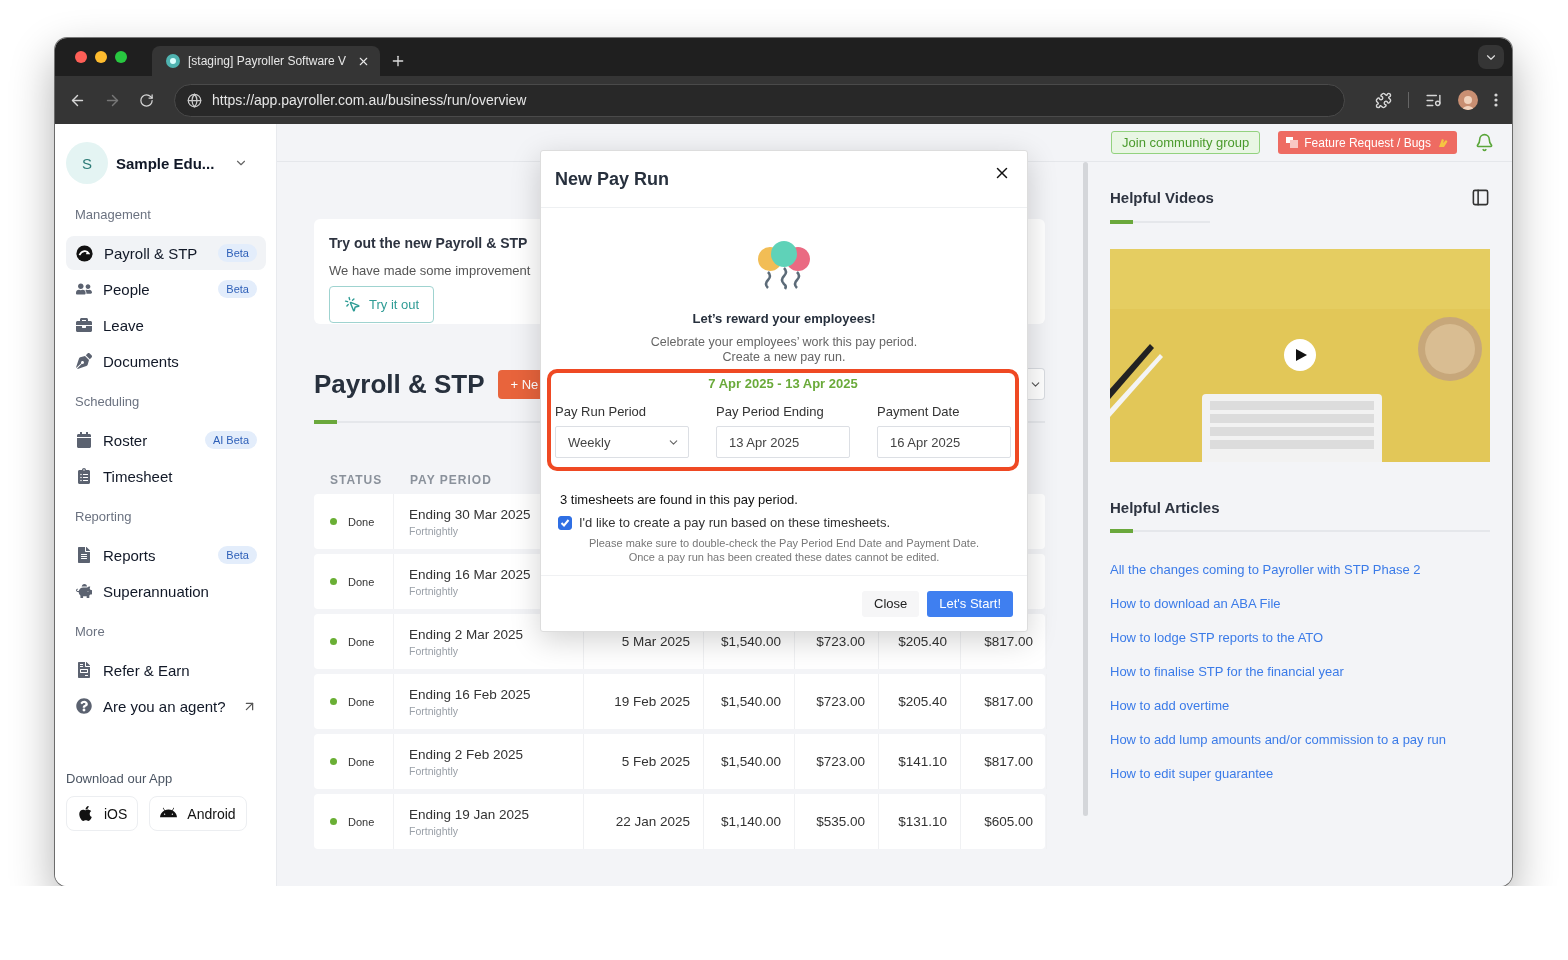 The image size is (1568, 960). Describe the element at coordinates (735, 522) in the screenshot. I see `checkbox-label: I'd like to create a pay run based on these timesheets.` at that location.